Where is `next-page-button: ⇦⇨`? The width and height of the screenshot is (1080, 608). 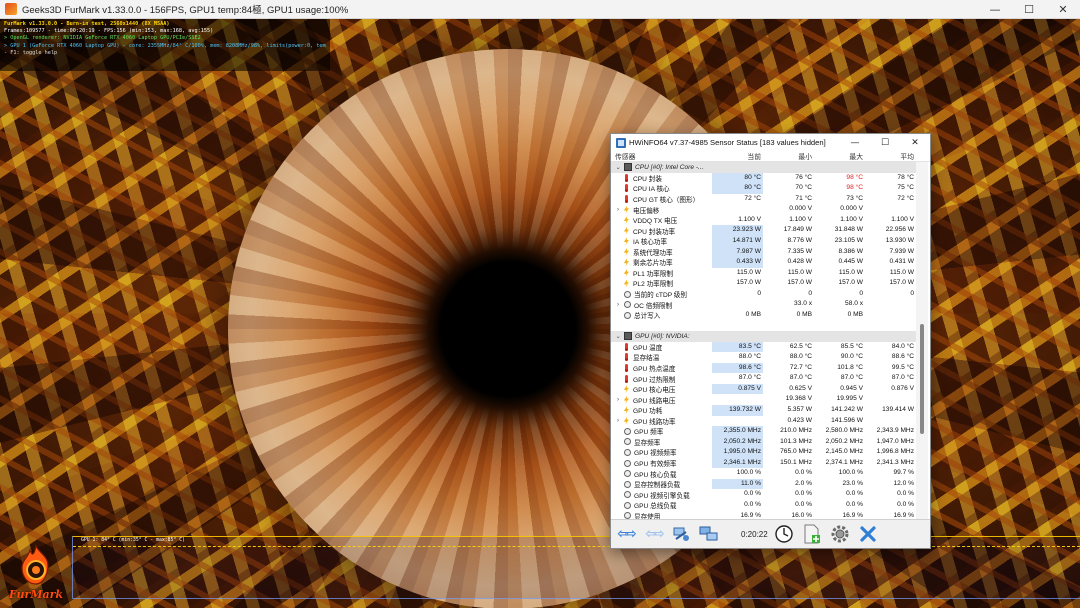
next-page-button: ⇦⇨ is located at coordinates (653, 534).